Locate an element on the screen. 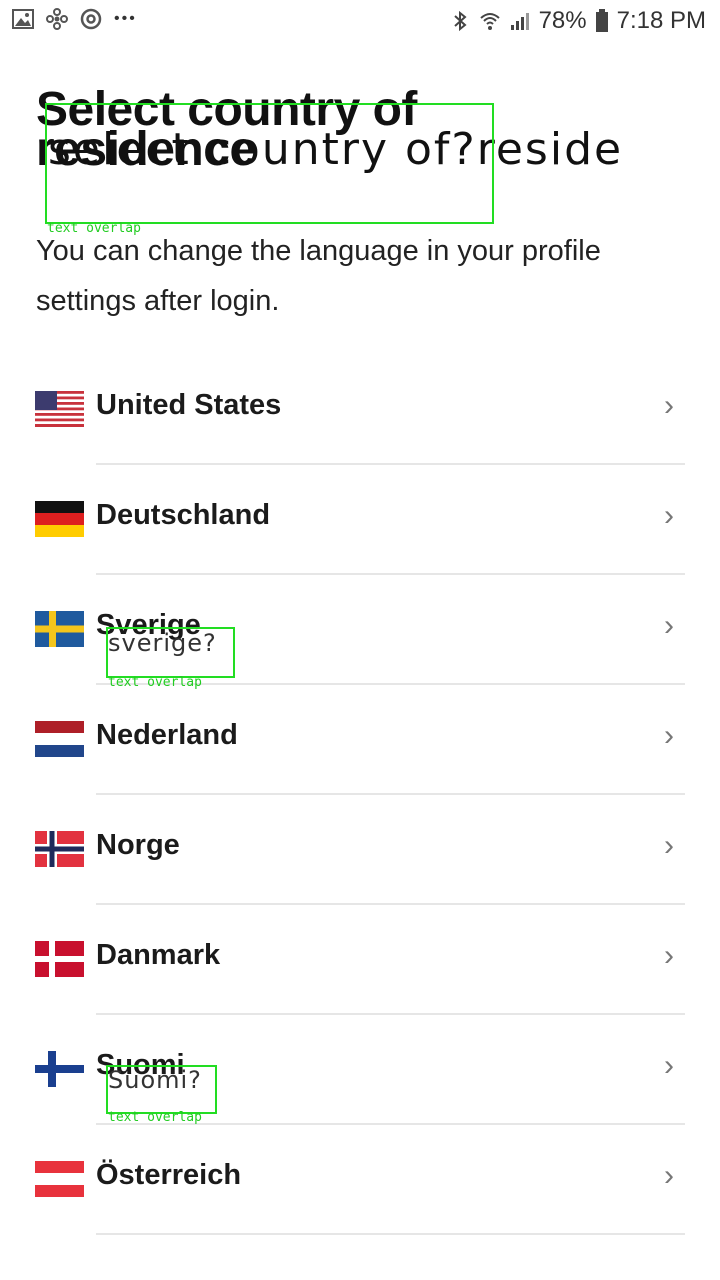 The width and height of the screenshot is (720, 1280). flag-dk-icon is located at coordinates (59, 959).